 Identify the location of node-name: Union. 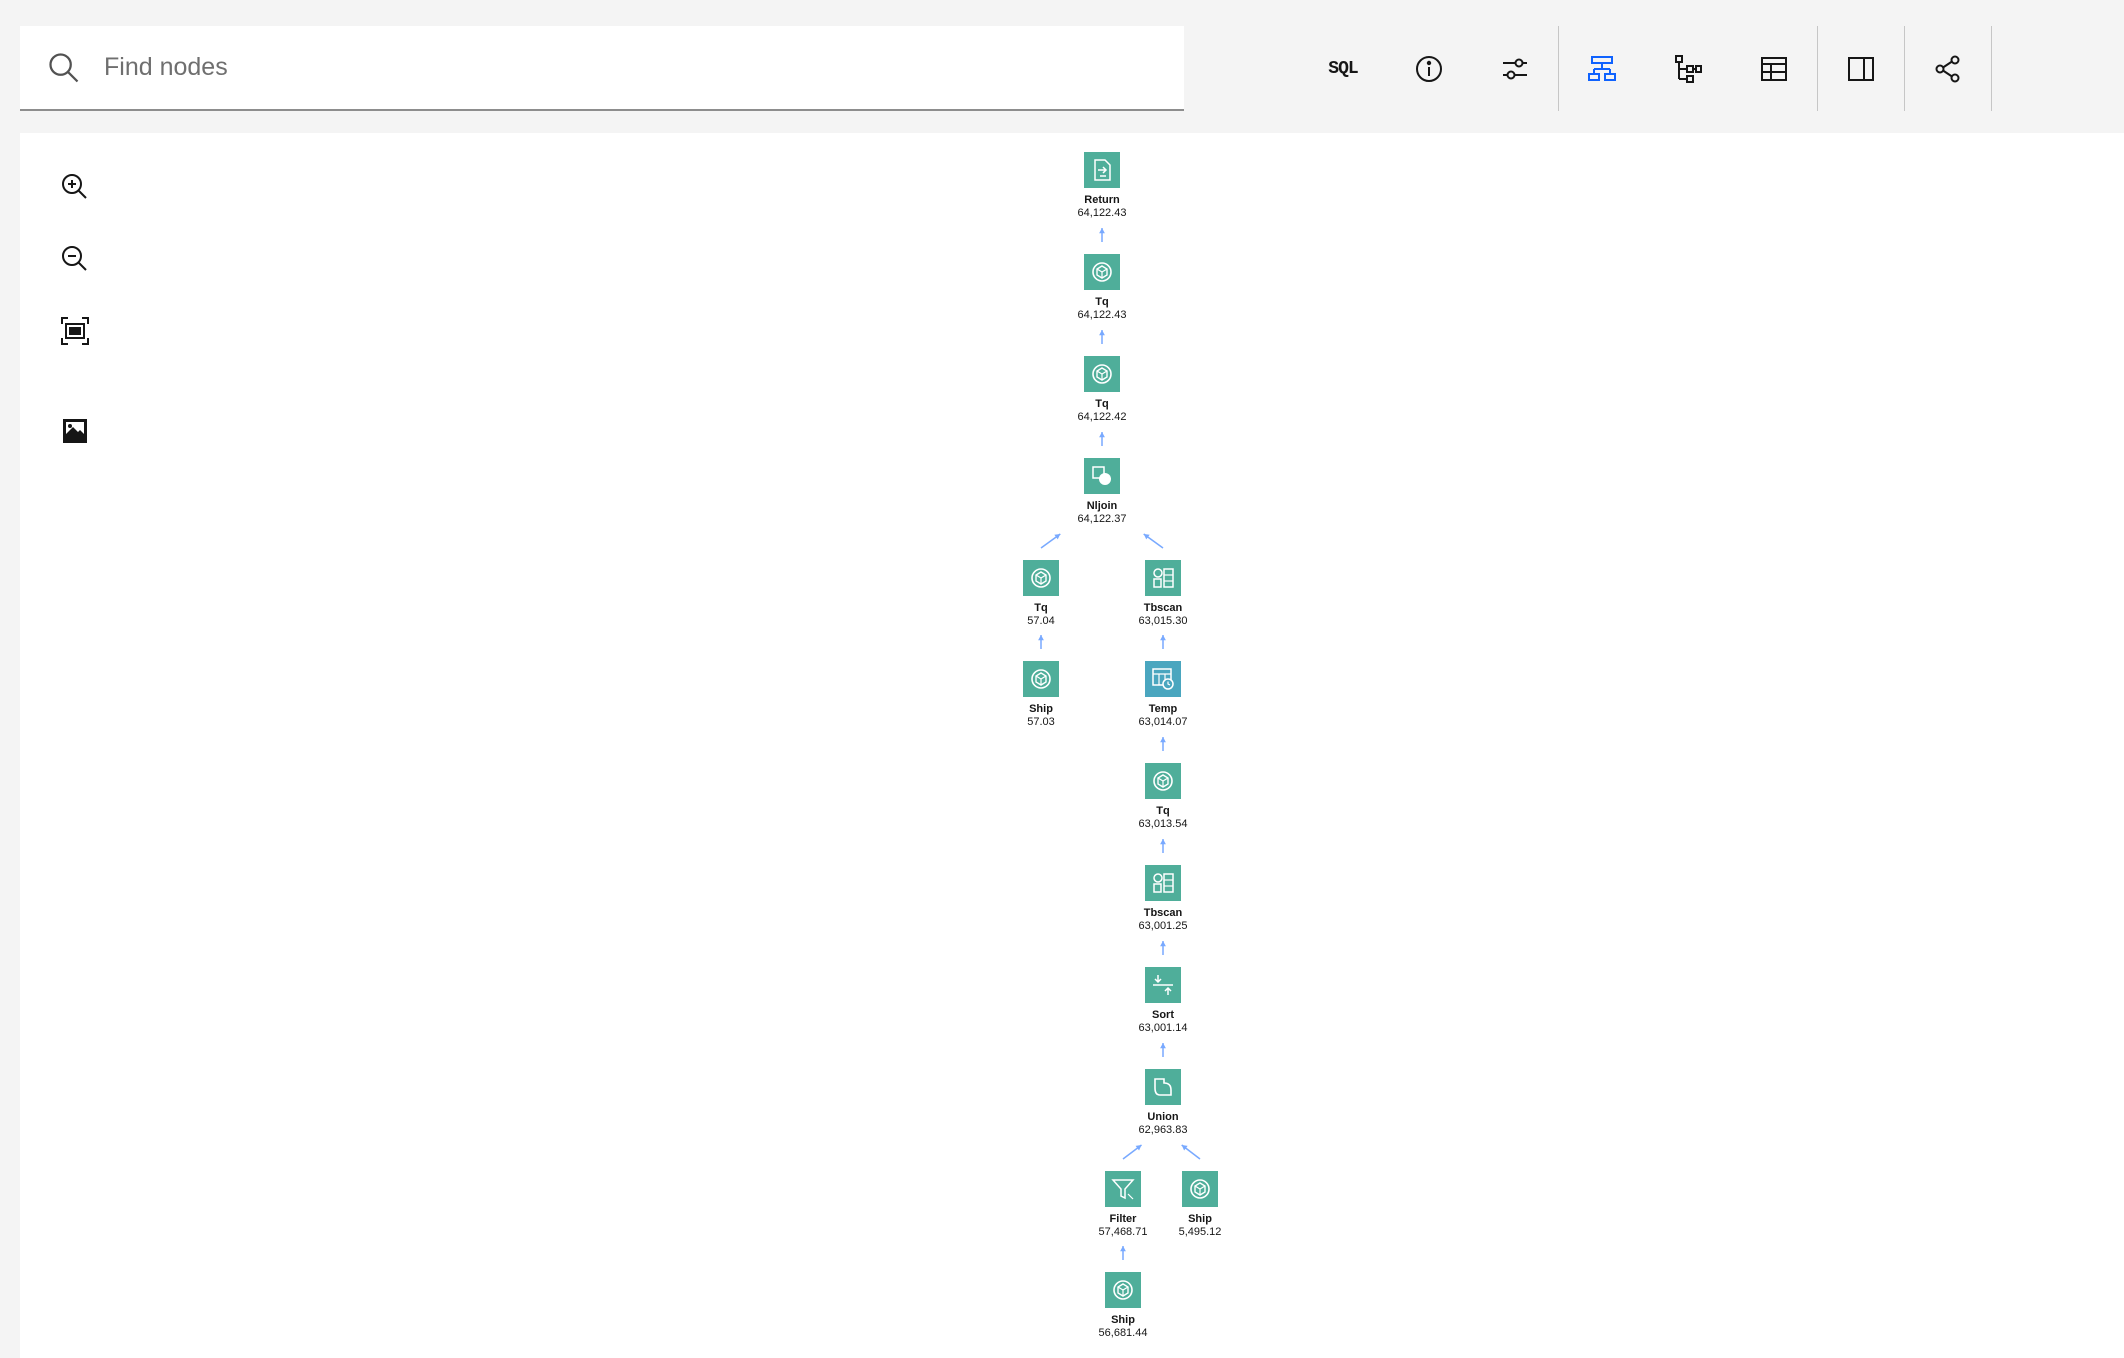
(1163, 1117).